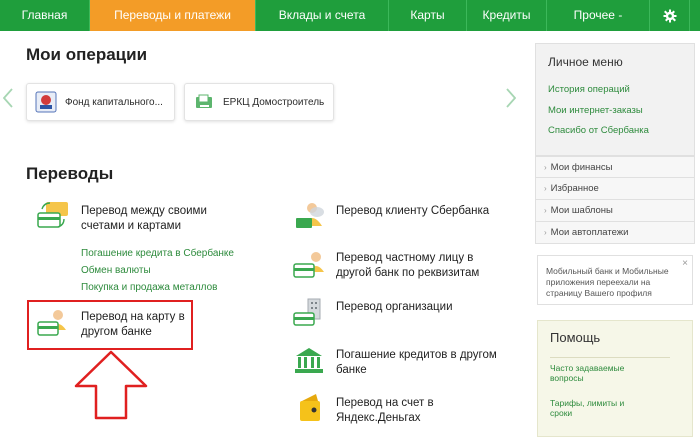 The height and width of the screenshot is (437, 700). Describe the element at coordinates (423, 211) in the screenshot. I see `transfer-sberbank-client-link: Перевод клиенту Сбербанка` at that location.